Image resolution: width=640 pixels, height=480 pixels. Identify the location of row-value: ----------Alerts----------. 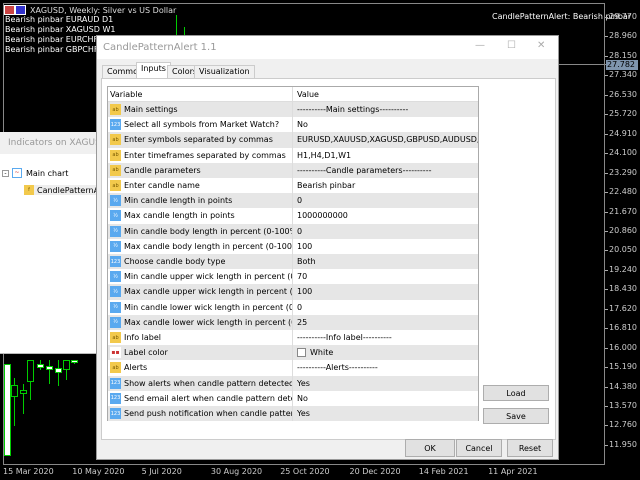
(385, 367).